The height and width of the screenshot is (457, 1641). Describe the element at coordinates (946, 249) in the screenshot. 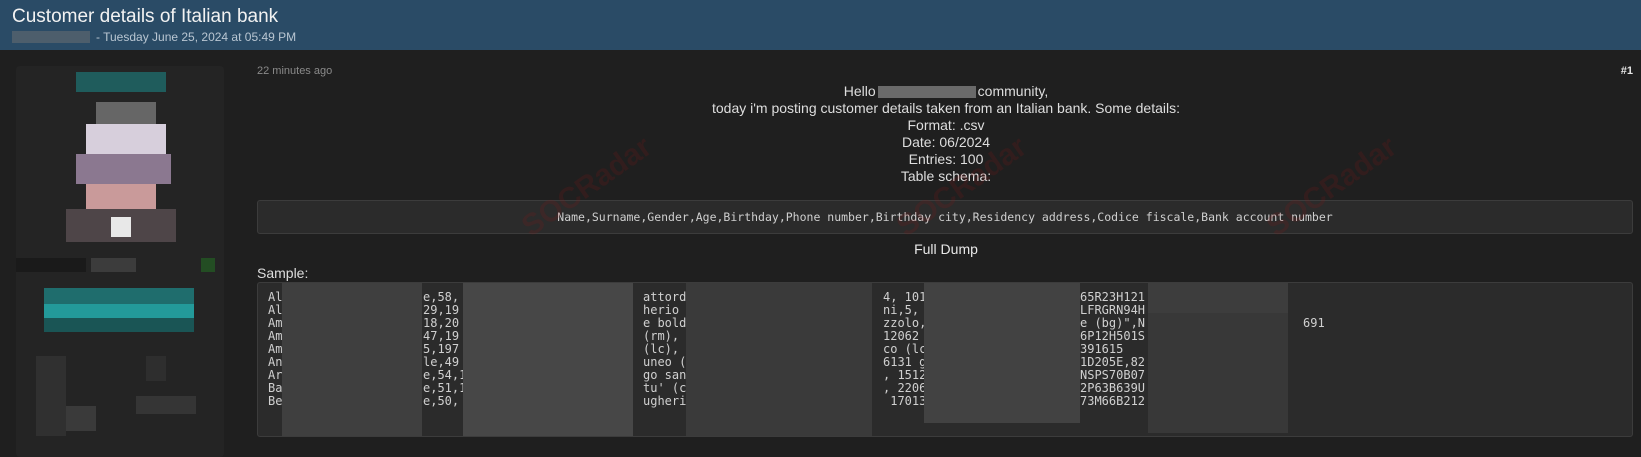

I see `full-dump-link: Full Dump` at that location.